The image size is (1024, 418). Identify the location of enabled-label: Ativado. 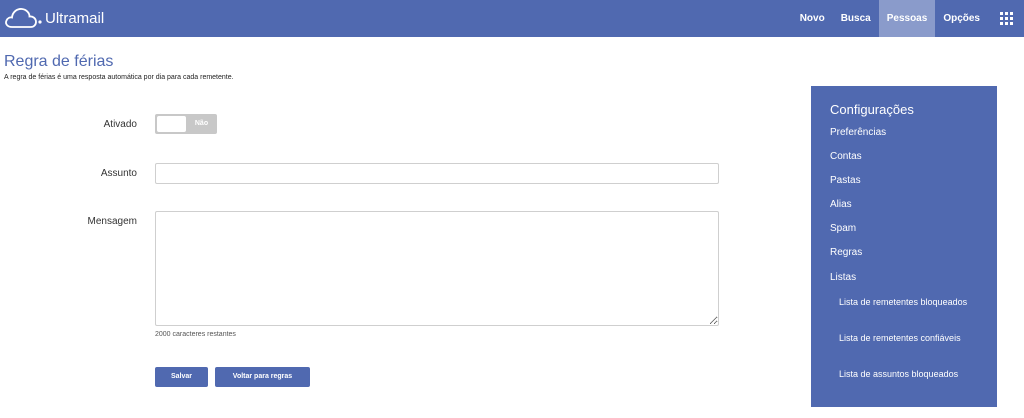
(120, 124).